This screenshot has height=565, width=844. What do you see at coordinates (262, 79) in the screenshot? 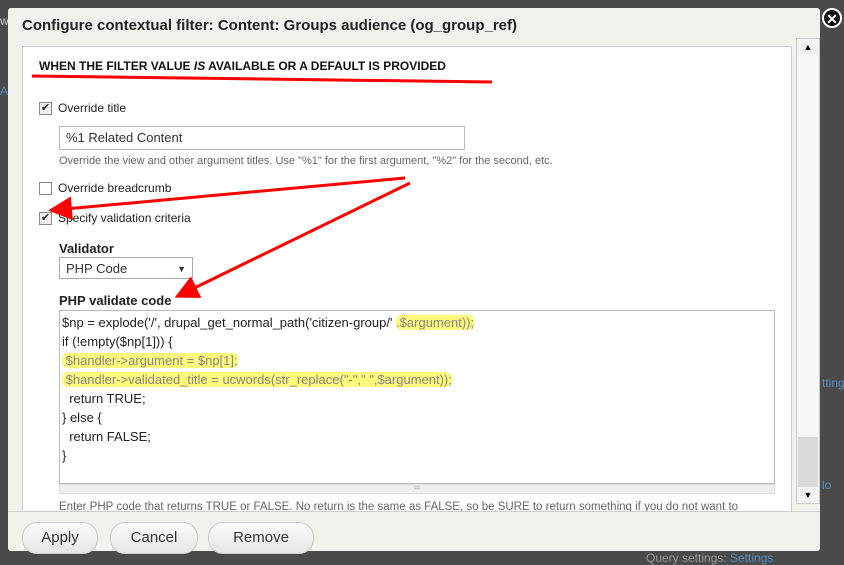
I see `annotation-underline` at bounding box center [262, 79].